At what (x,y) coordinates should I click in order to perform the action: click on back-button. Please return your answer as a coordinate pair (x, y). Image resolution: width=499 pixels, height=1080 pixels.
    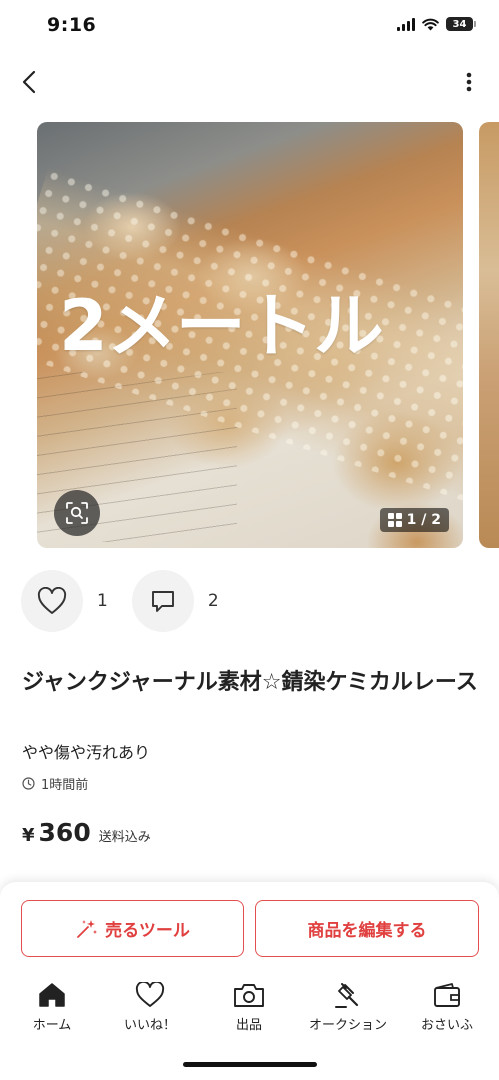
    Looking at the image, I should click on (29, 82).